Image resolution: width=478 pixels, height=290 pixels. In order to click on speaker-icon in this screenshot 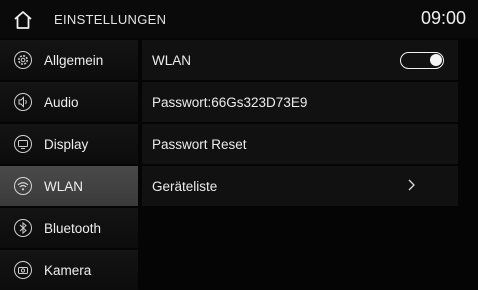, I will do `click(23, 102)`.